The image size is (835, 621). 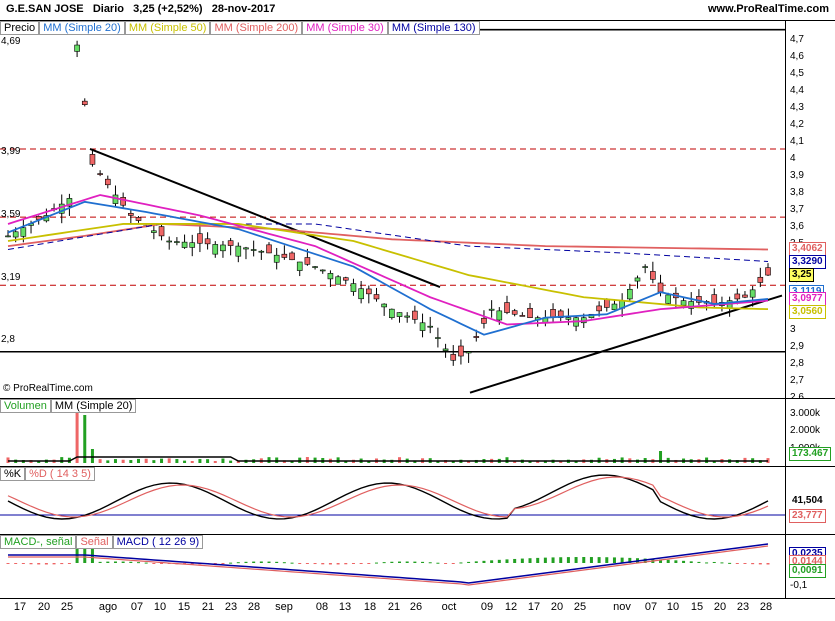 I want to click on x-axis-label: 23, so click(x=231, y=607).